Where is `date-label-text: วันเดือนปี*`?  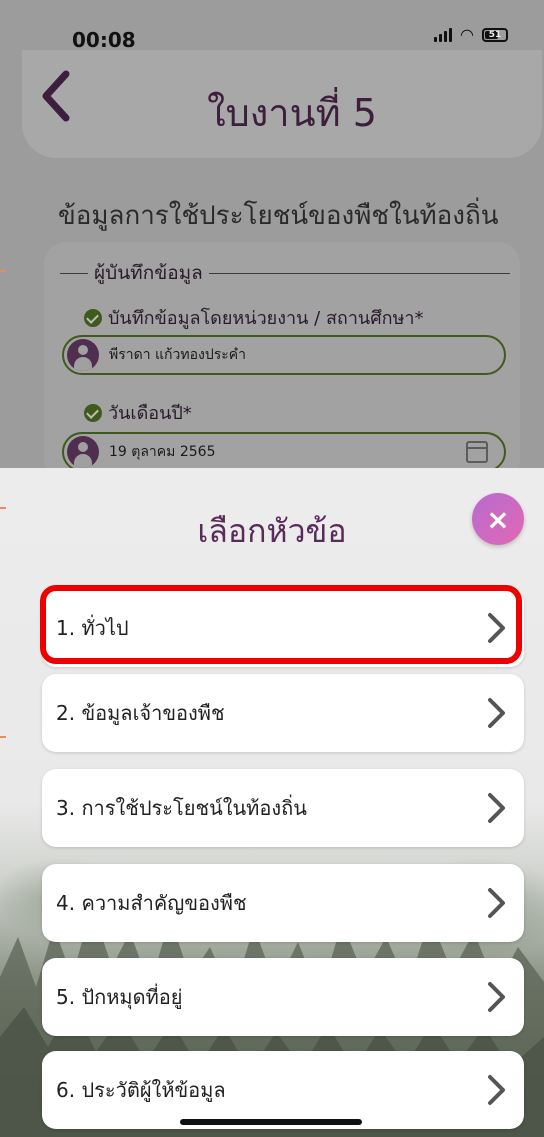 date-label-text: วันเดือนปี* is located at coordinates (150, 413).